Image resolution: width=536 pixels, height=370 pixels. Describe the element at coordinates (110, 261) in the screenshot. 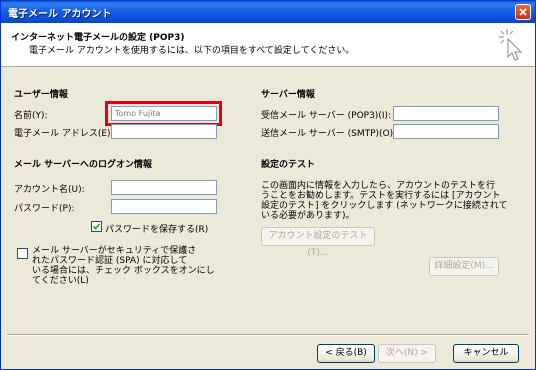

I see `spa-label-line: れたパスワード認証 (SPA) に対応して` at that location.